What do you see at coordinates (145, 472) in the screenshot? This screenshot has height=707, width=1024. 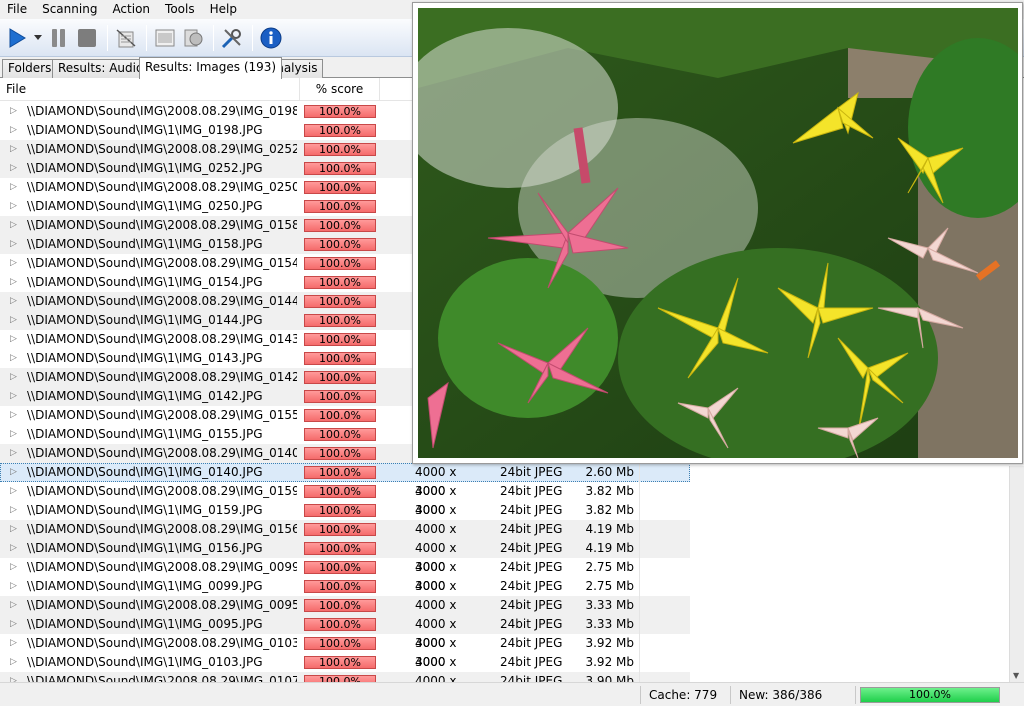 I see `row-file-path: \\DIAMOND\Sound\IMG\1\IMG_0140.JPG` at bounding box center [145, 472].